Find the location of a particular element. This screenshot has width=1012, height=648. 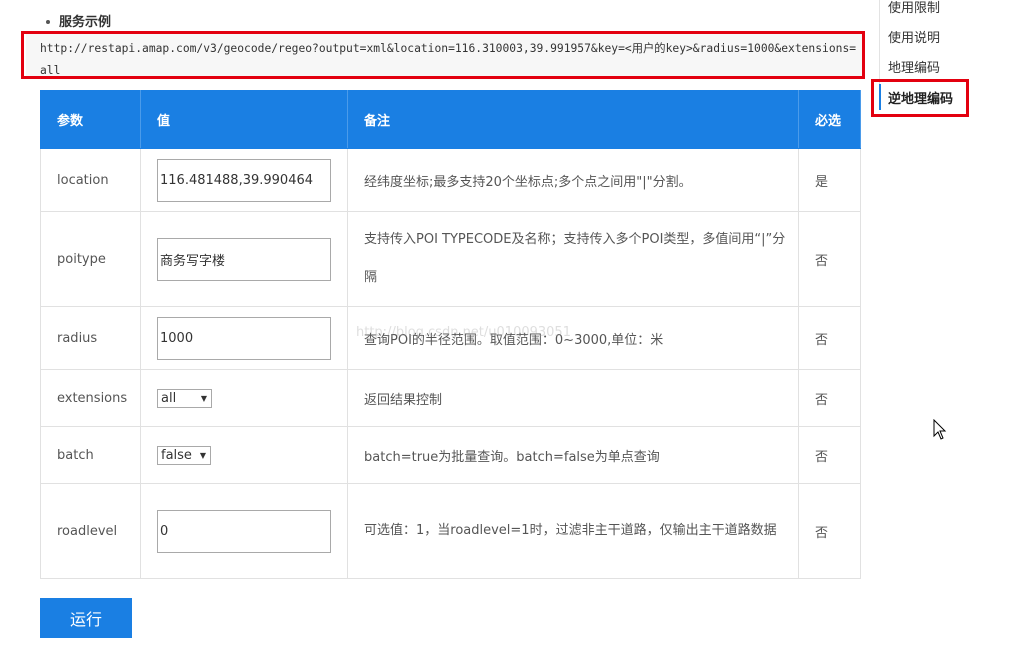

header-note: 备注 is located at coordinates (573, 119).